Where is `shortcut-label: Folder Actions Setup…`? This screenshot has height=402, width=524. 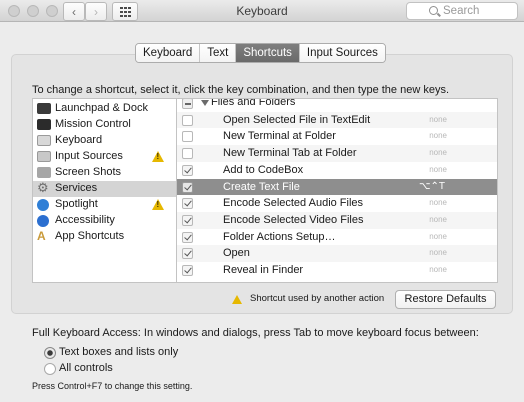 shortcut-label: Folder Actions Setup… is located at coordinates (279, 236).